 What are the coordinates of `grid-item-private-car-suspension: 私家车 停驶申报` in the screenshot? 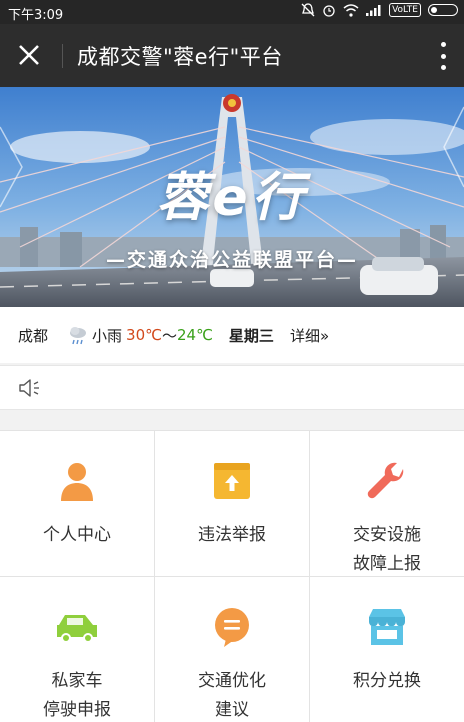 It's located at (77, 649).